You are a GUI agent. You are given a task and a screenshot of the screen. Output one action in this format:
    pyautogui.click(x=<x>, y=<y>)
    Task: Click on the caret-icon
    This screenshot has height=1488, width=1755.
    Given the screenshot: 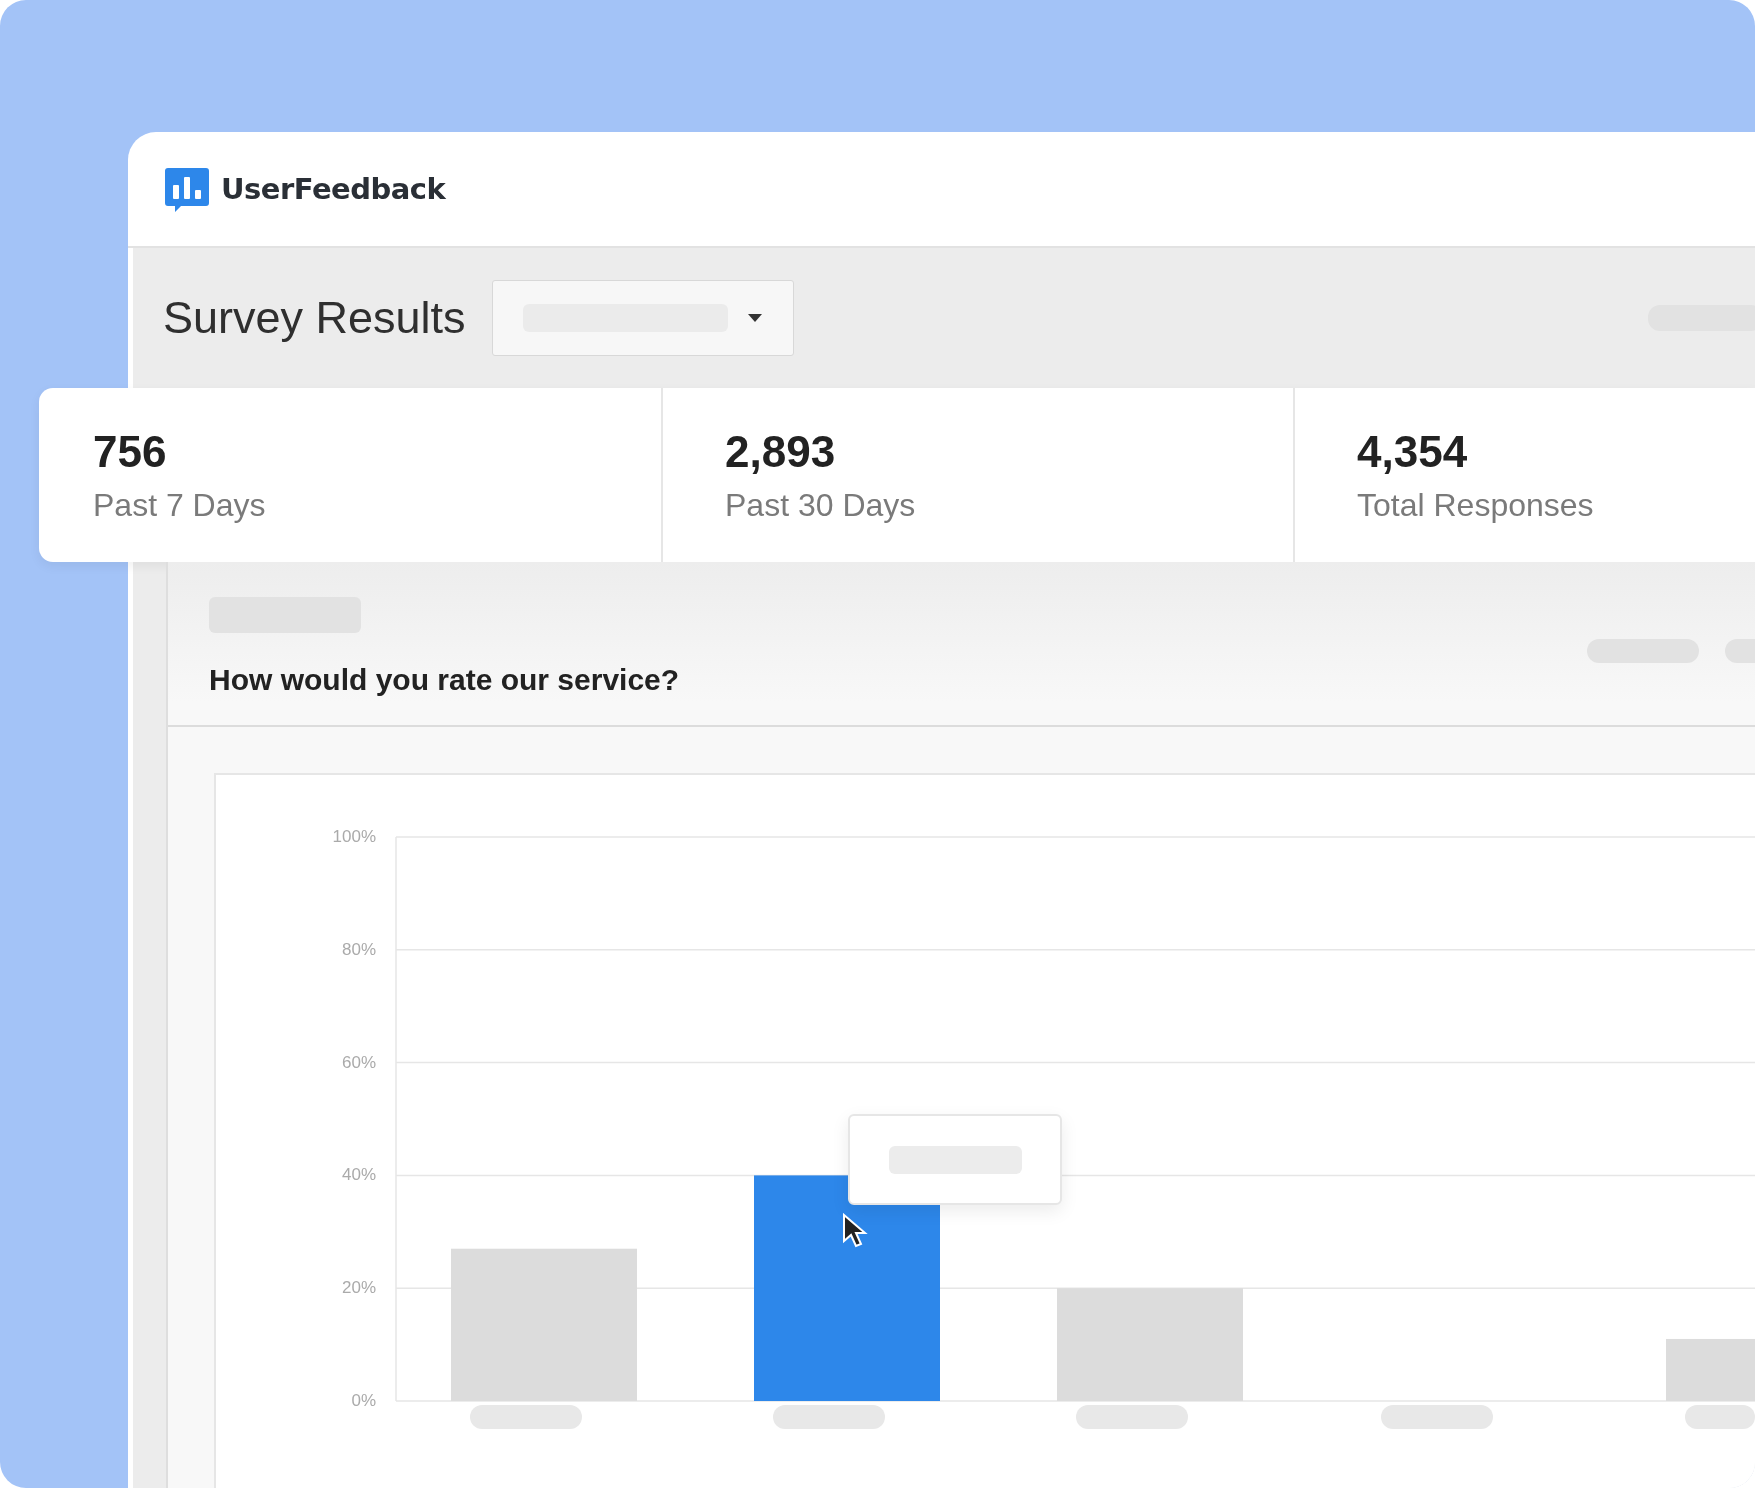 What is the action you would take?
    pyautogui.click(x=754, y=318)
    